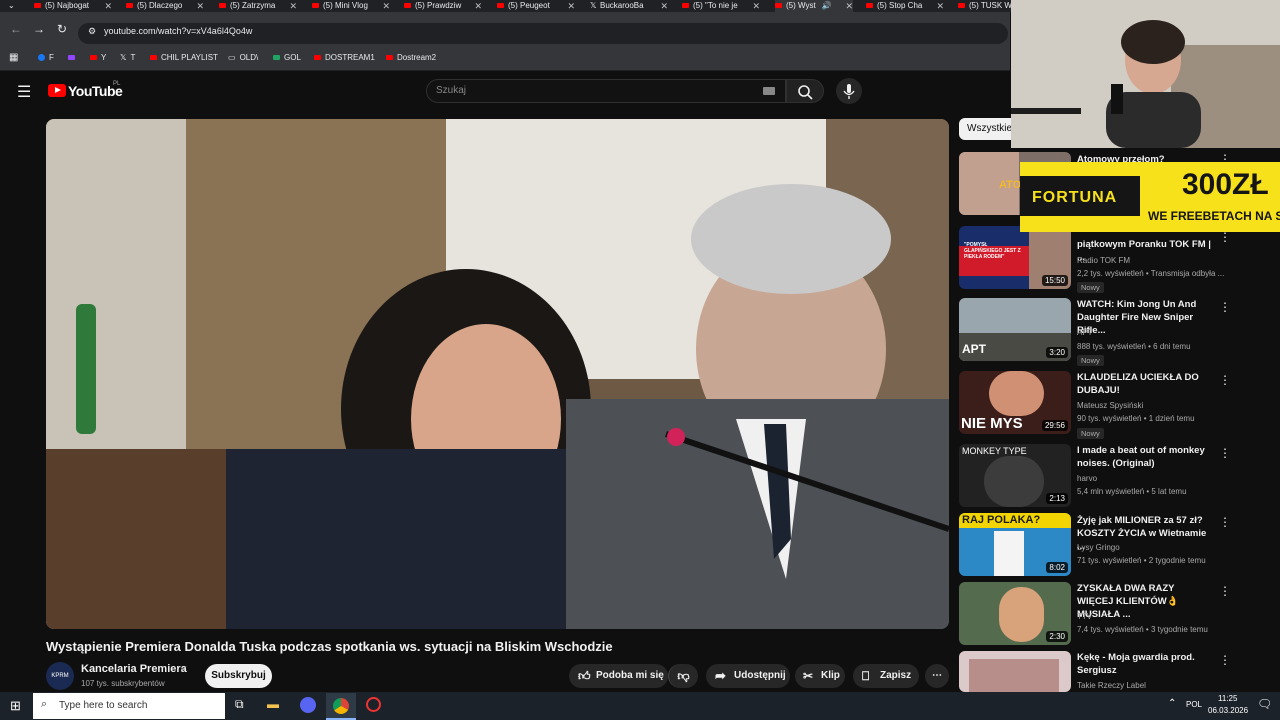 The image size is (1280, 720). Describe the element at coordinates (411, 57) in the screenshot. I see `bookmark: Dostream2` at that location.